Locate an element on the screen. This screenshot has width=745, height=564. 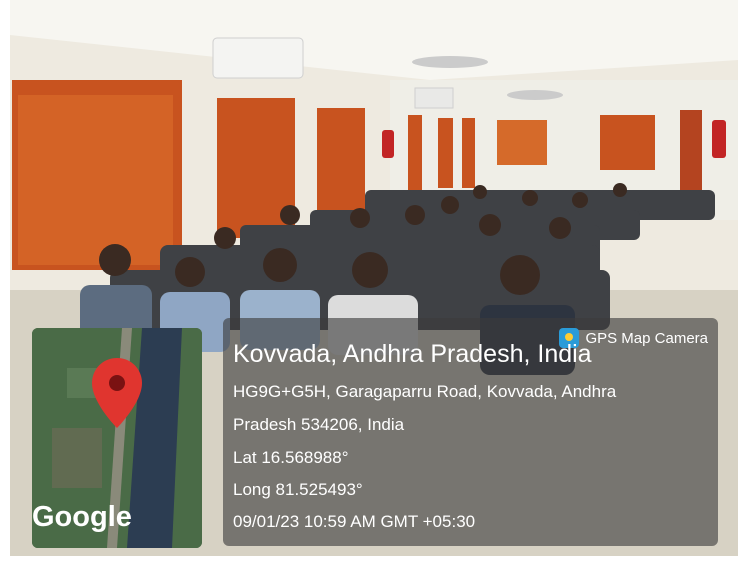
address-line-2: Pradesh 534206, India is located at coordinates (319, 424).